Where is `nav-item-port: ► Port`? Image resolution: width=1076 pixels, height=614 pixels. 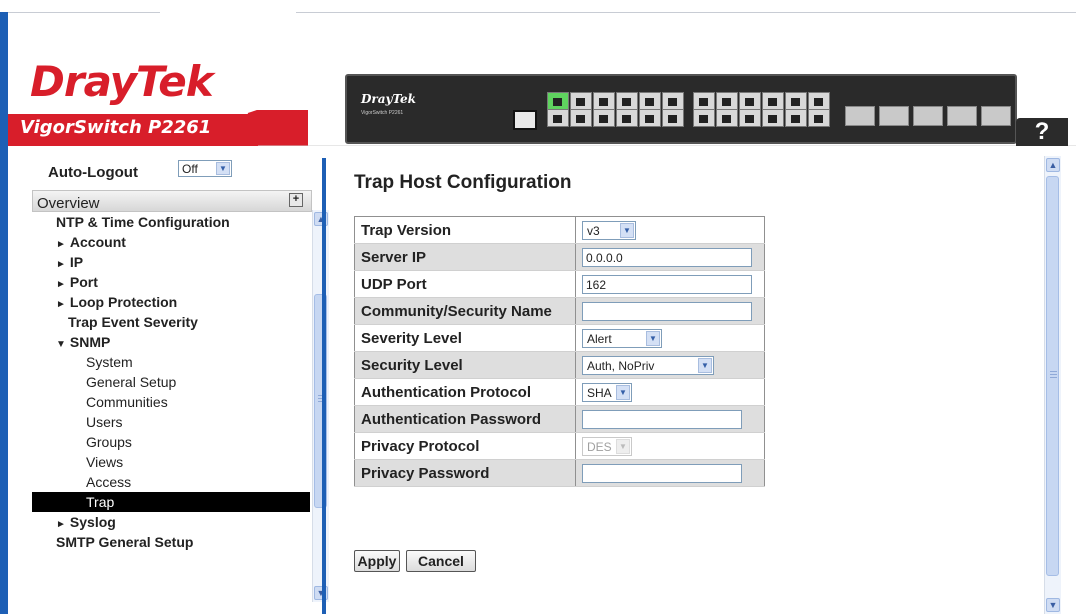 nav-item-port: ► Port is located at coordinates (171, 282).